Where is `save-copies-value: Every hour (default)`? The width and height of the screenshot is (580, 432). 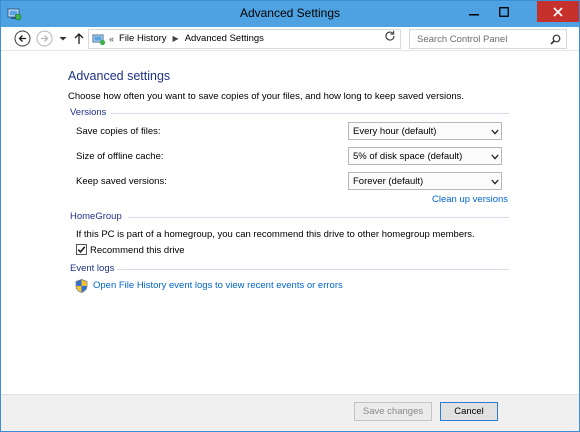
save-copies-value: Every hour (default) is located at coordinates (395, 131).